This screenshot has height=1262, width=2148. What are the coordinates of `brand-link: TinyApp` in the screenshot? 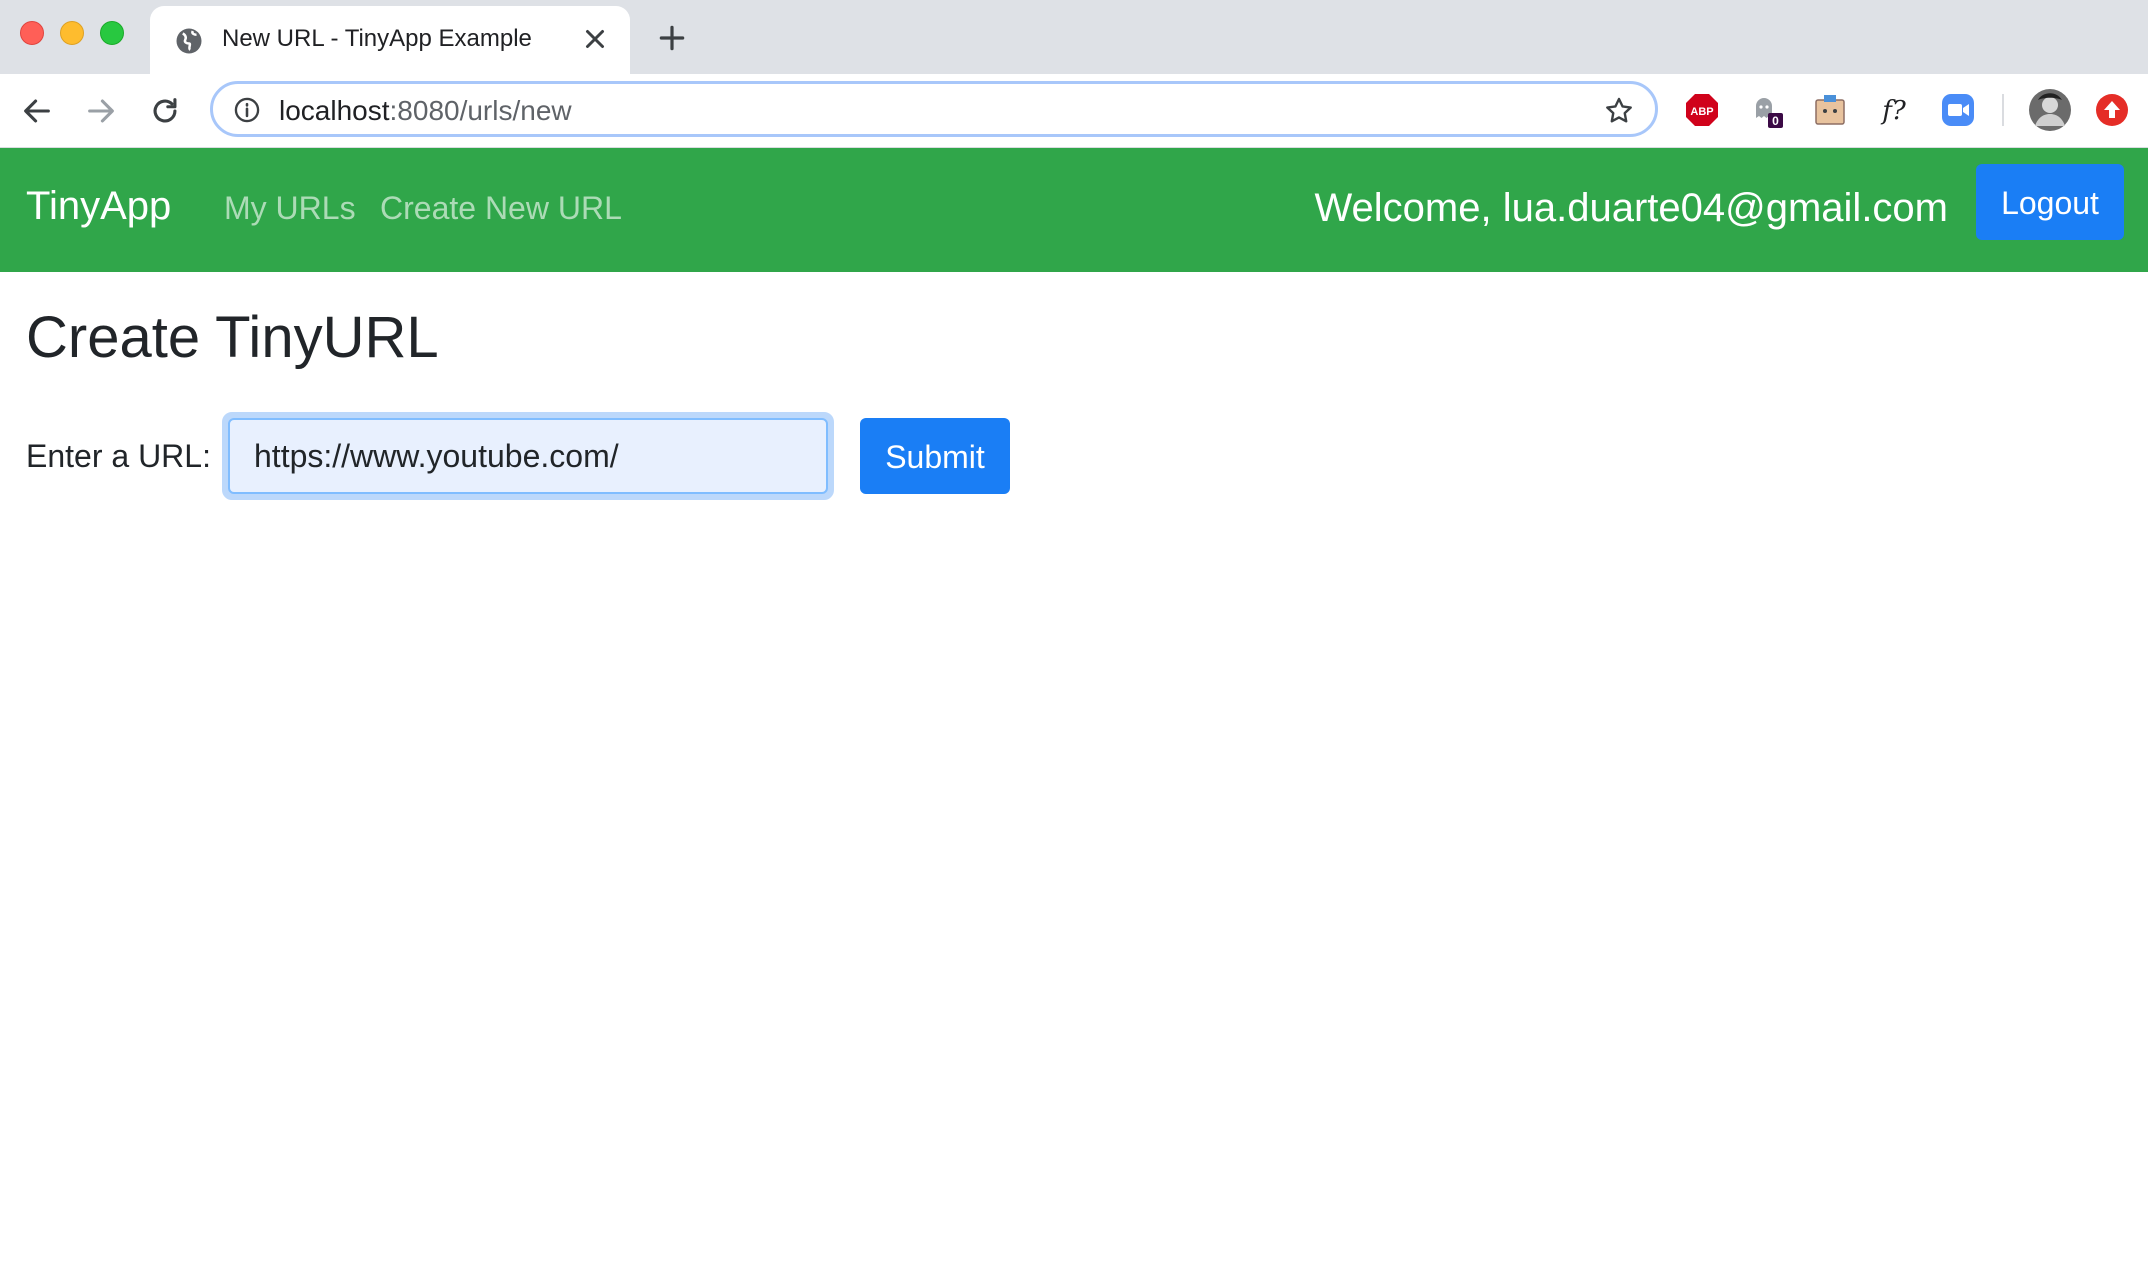 It's located at (98, 206).